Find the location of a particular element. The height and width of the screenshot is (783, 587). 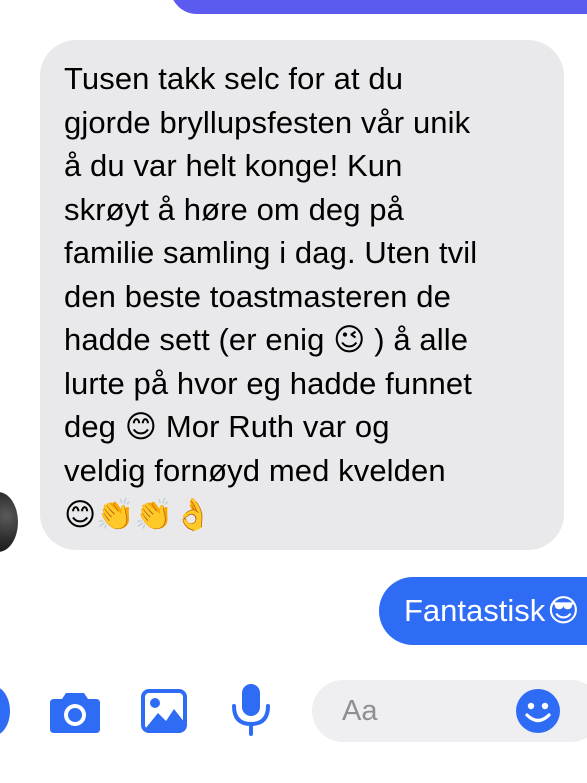

incoming-message-emojis: 😊👏👏👌 is located at coordinates (138, 515).